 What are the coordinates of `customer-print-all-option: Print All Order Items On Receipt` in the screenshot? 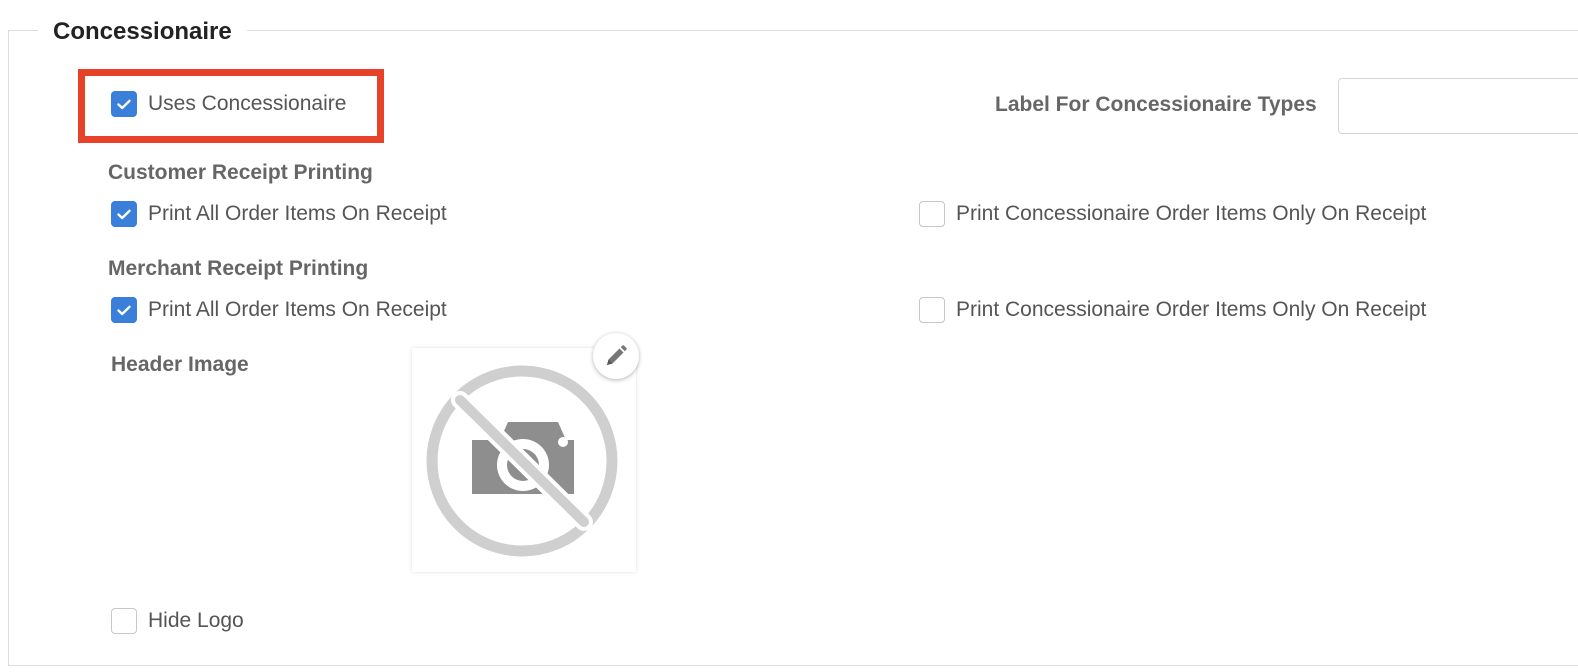 It's located at (279, 214).